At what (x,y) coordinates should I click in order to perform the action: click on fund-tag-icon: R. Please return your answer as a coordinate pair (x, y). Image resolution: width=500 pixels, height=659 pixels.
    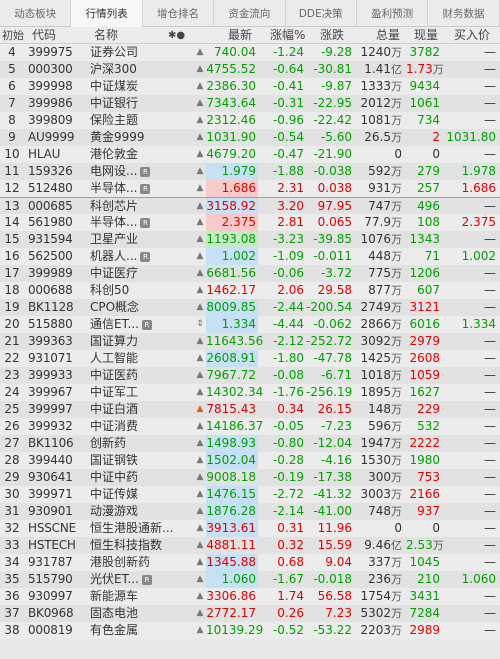
    Looking at the image, I should click on (145, 189).